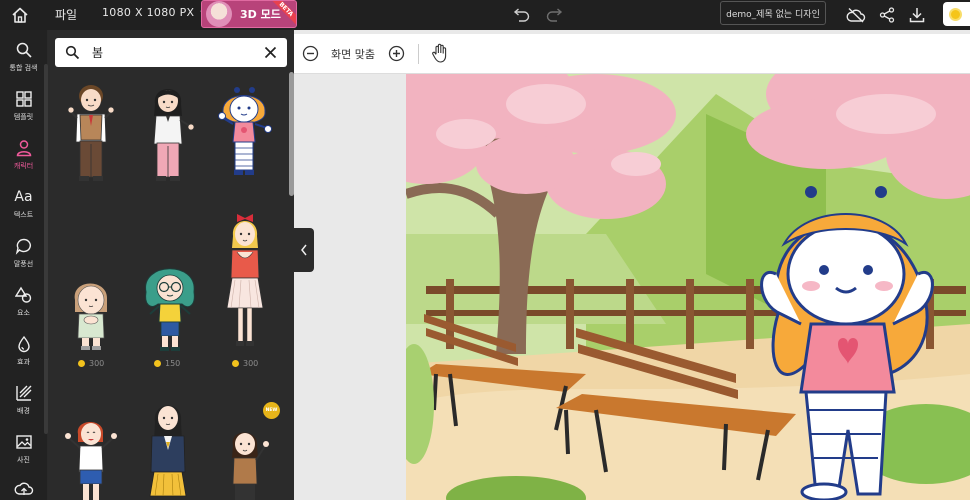 Image resolution: width=970 pixels, height=500 pixels. I want to click on character-green-hair-glasses-thumbnail, so click(170, 309).